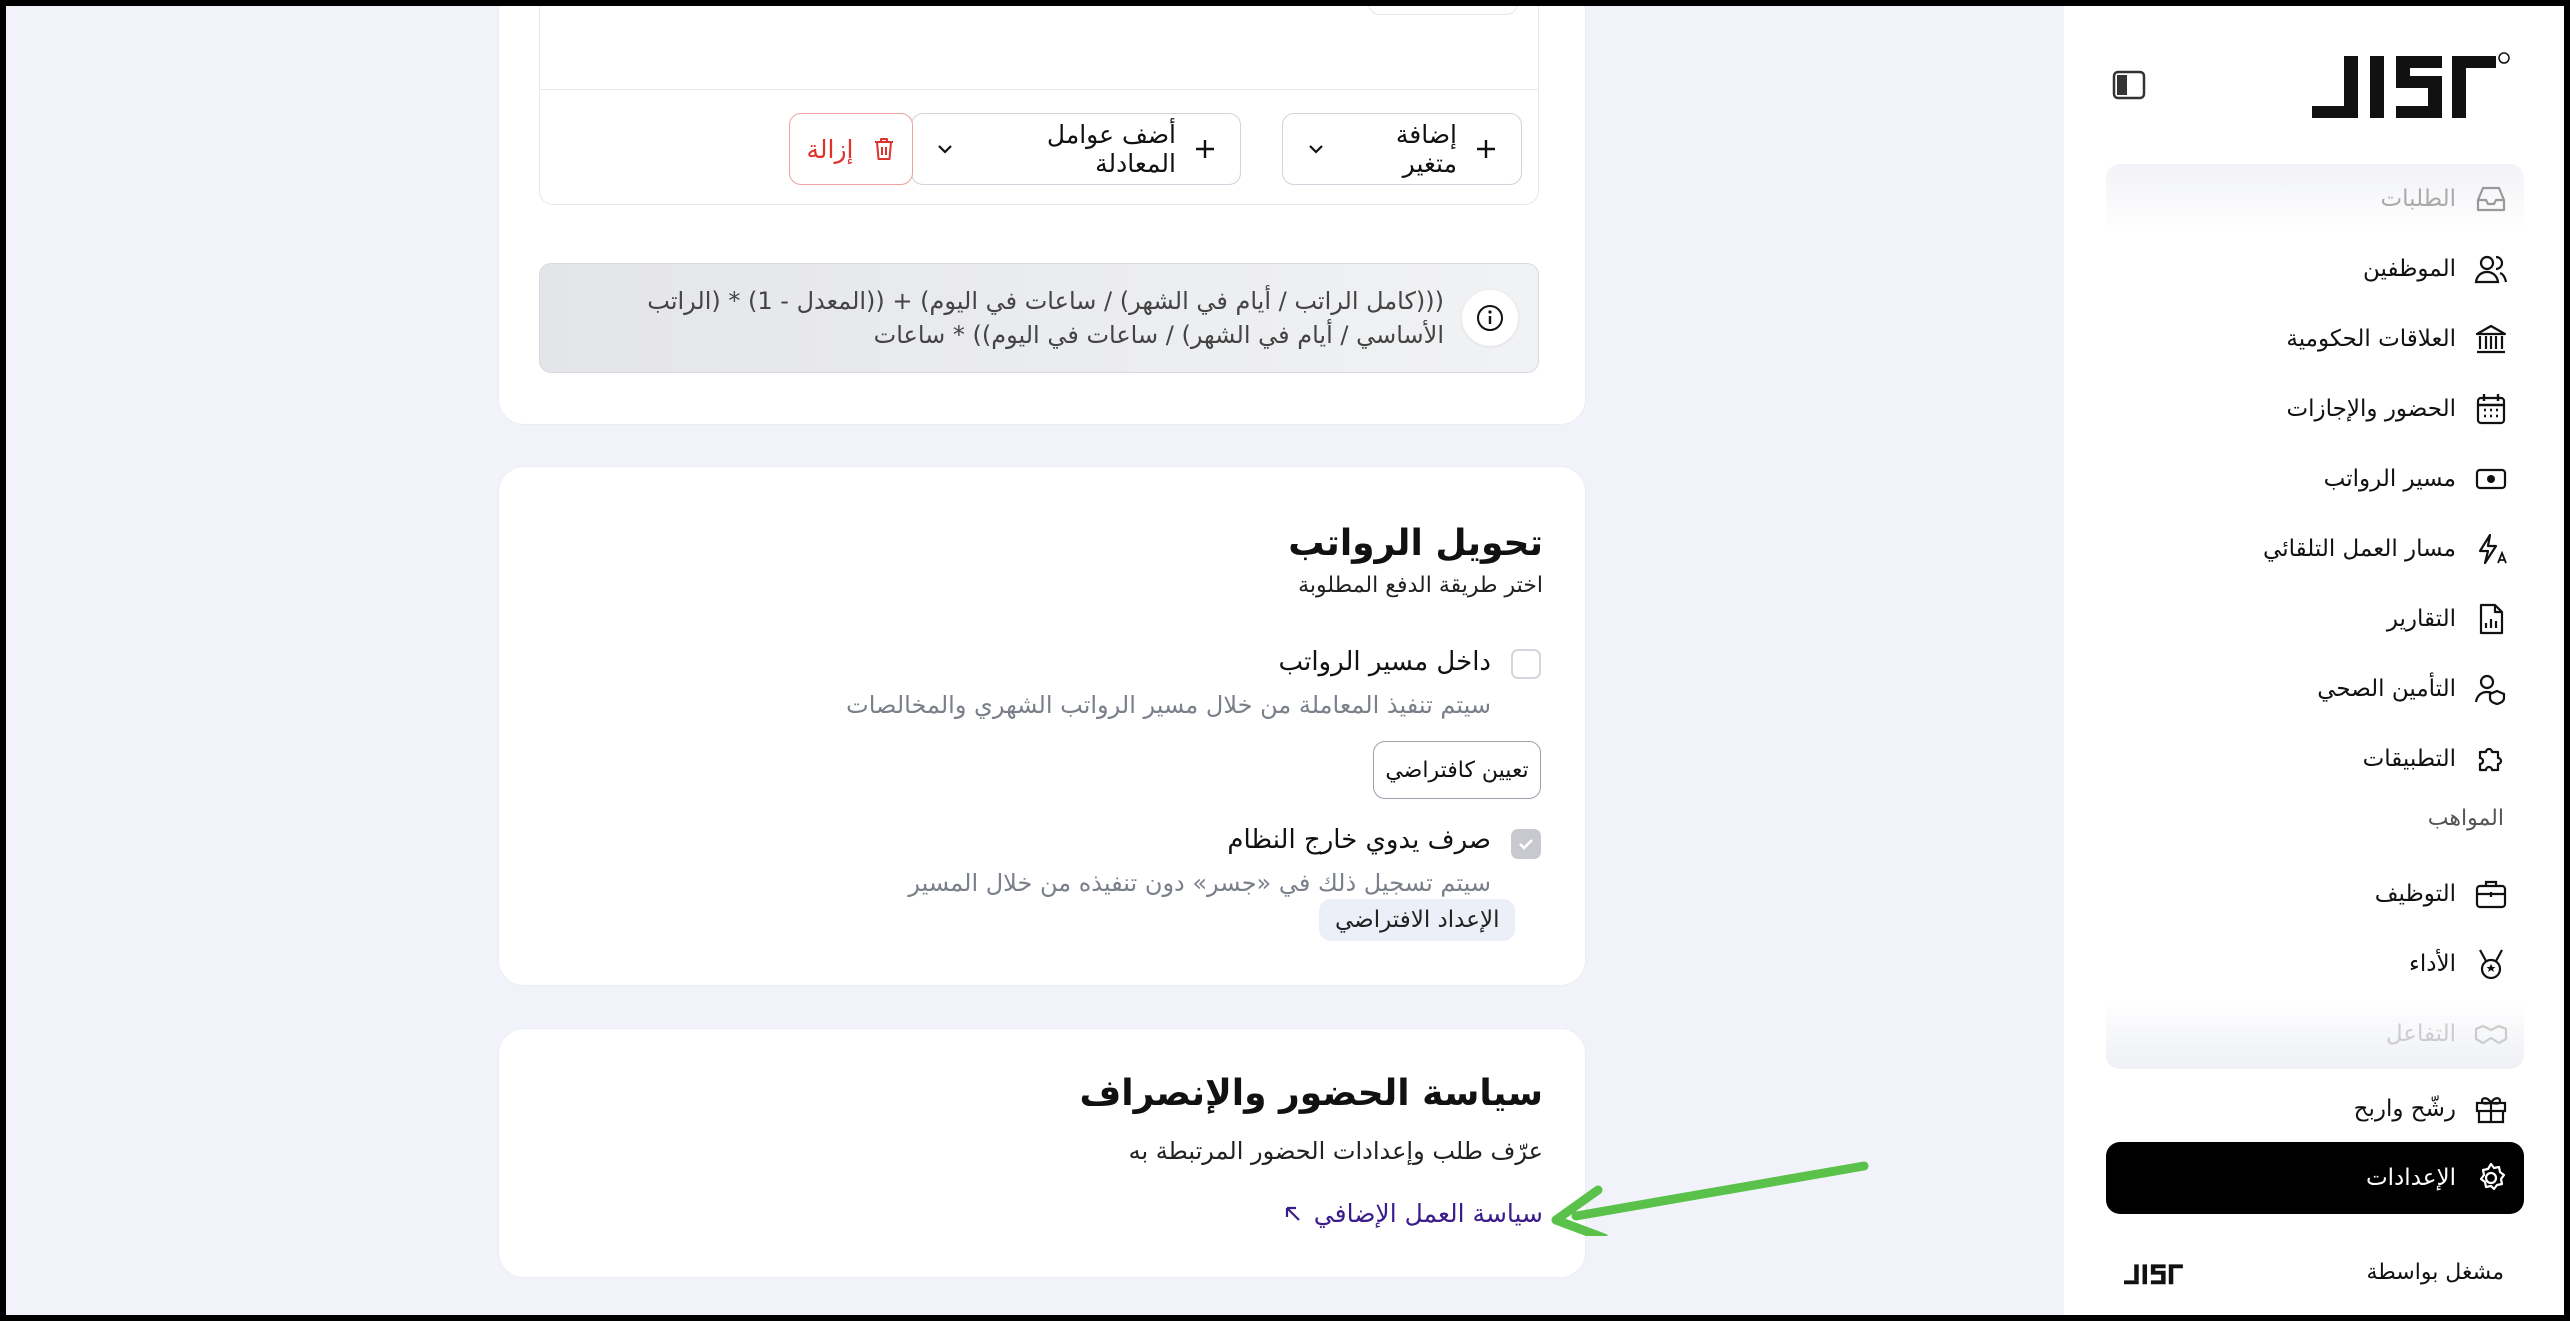  I want to click on jisr-small-logo, so click(2153, 1274).